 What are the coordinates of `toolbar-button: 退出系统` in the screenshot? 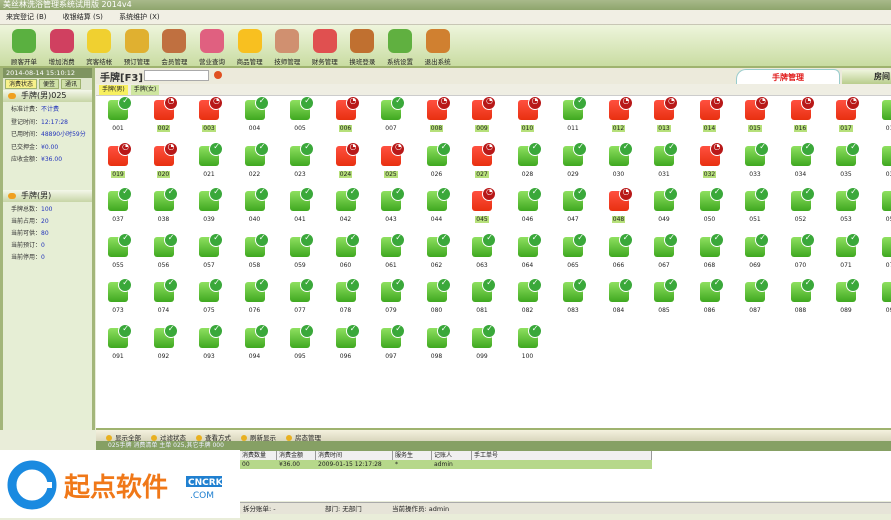 It's located at (438, 46).